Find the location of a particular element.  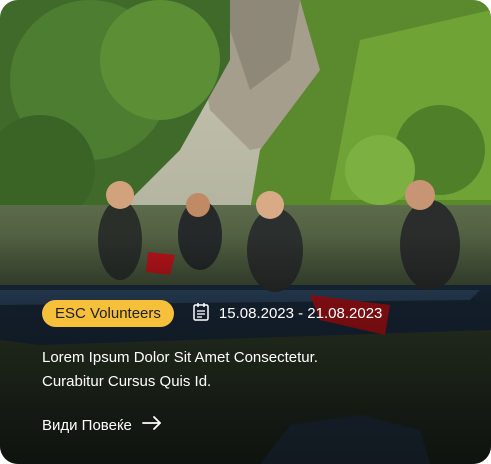

description-line: Lorem Ipsum Dolor Sit Amet Consectetur. is located at coordinates (180, 357).